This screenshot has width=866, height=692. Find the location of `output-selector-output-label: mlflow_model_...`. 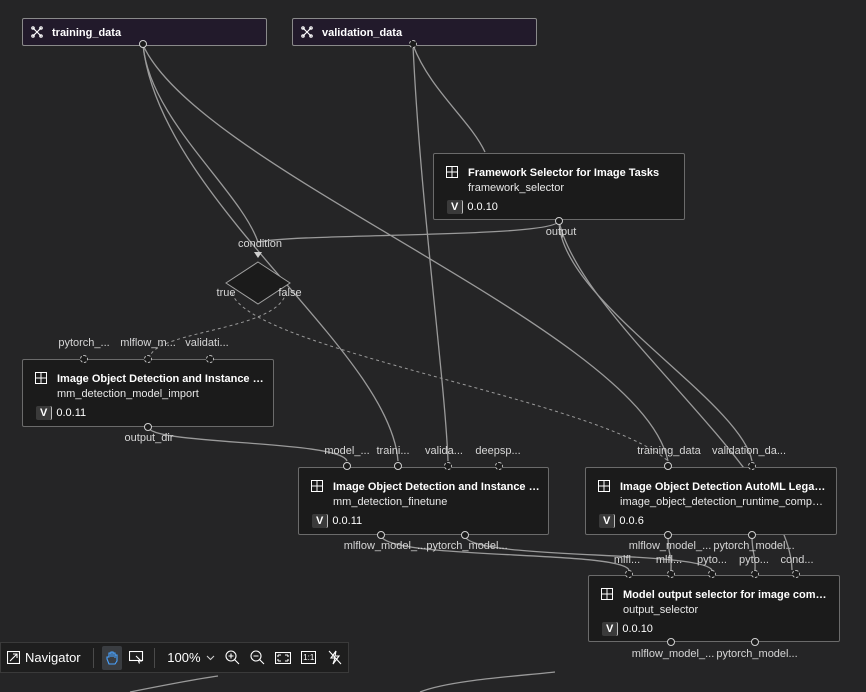

output-selector-output-label: mlflow_model_... is located at coordinates (673, 654).